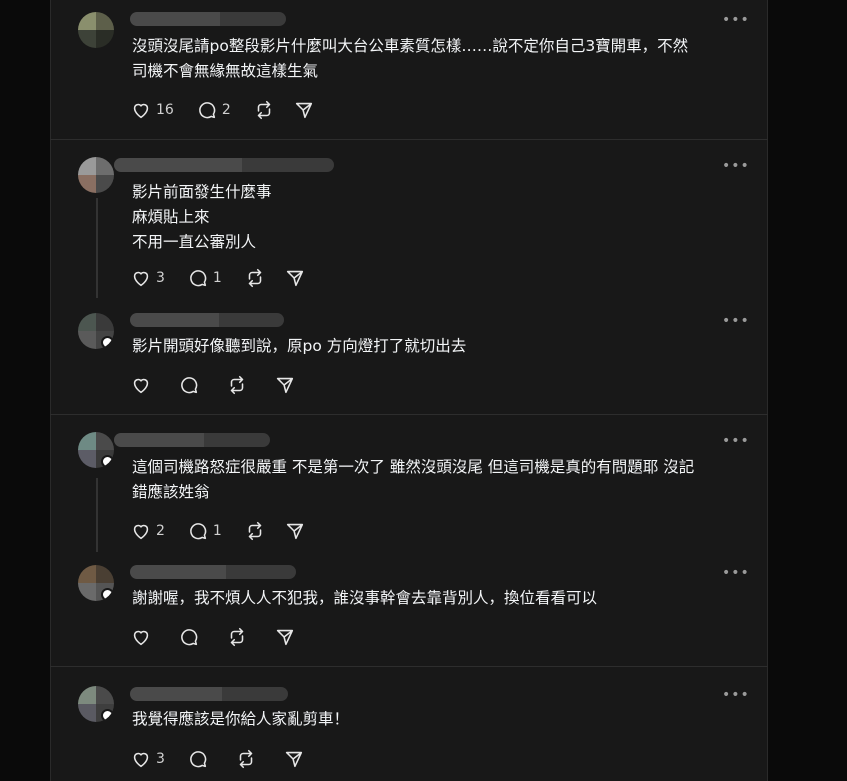 Image resolution: width=847 pixels, height=781 pixels. What do you see at coordinates (154, 110) in the screenshot?
I see `like-button: 16` at bounding box center [154, 110].